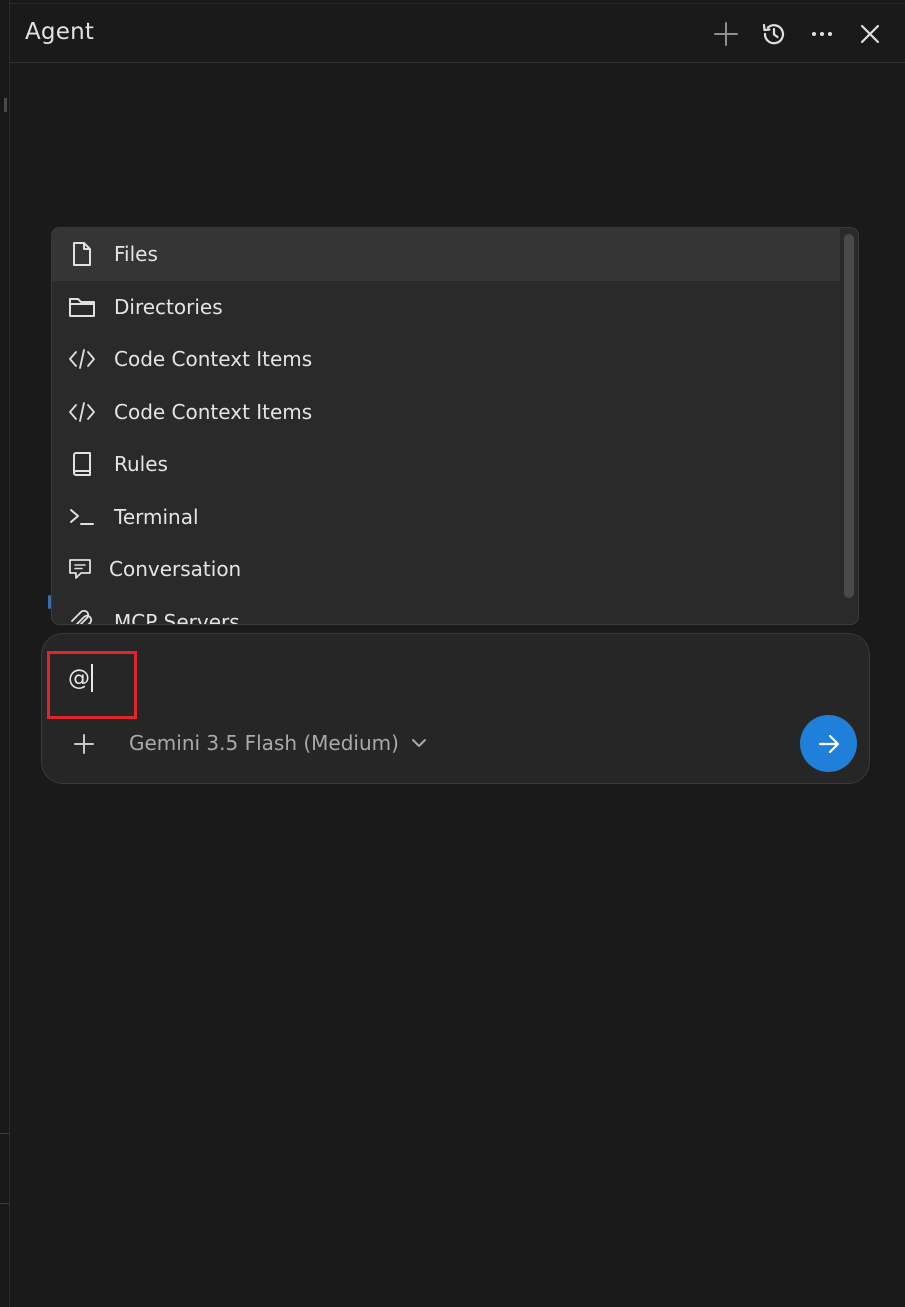  I want to click on mention-item-label: MCP Servers, so click(177, 617).